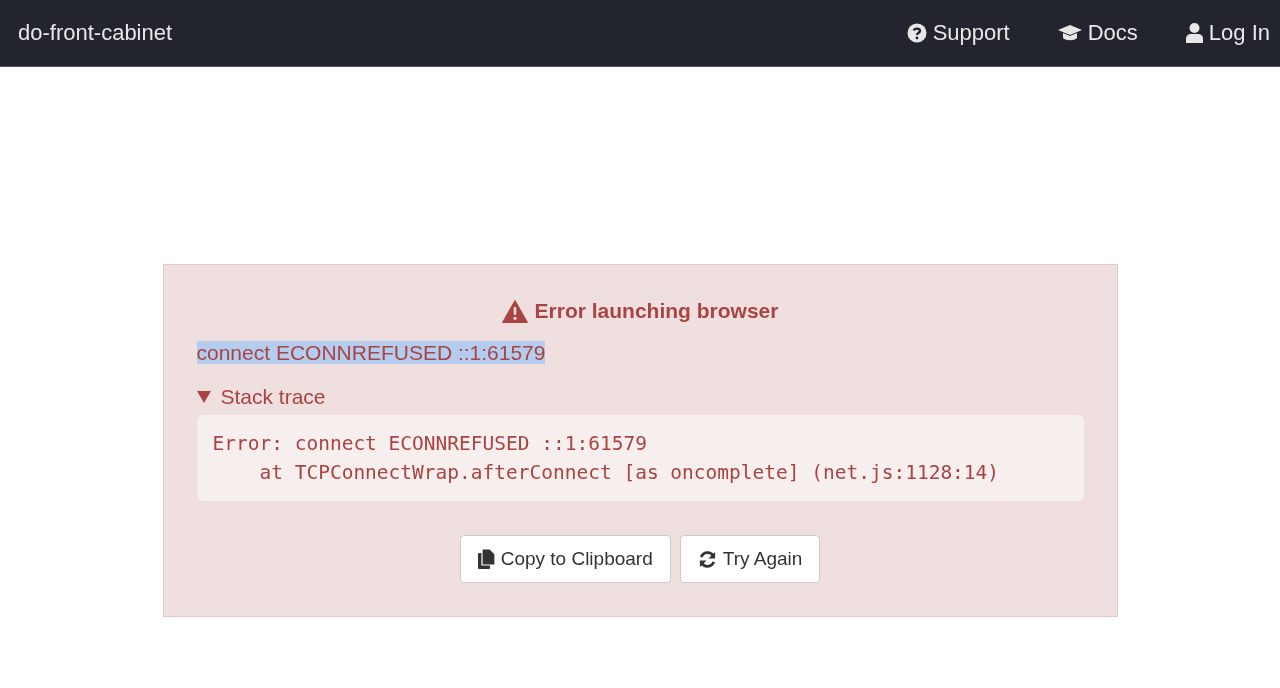 The height and width of the screenshot is (688, 1280). Describe the element at coordinates (1227, 33) in the screenshot. I see `nav-link: Log In` at that location.